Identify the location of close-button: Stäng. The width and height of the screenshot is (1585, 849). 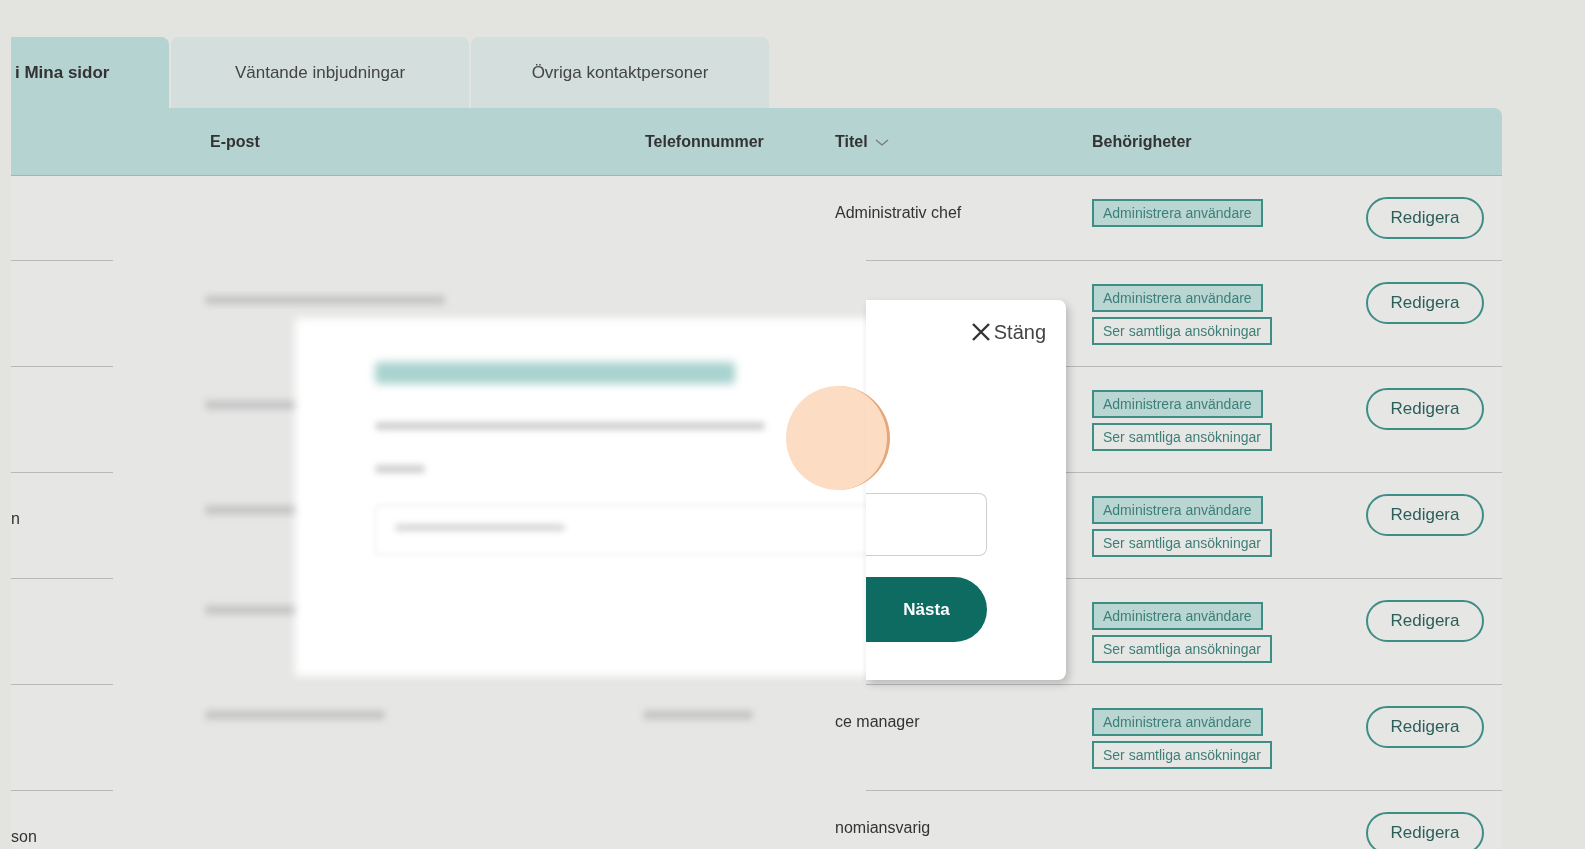
(1008, 332).